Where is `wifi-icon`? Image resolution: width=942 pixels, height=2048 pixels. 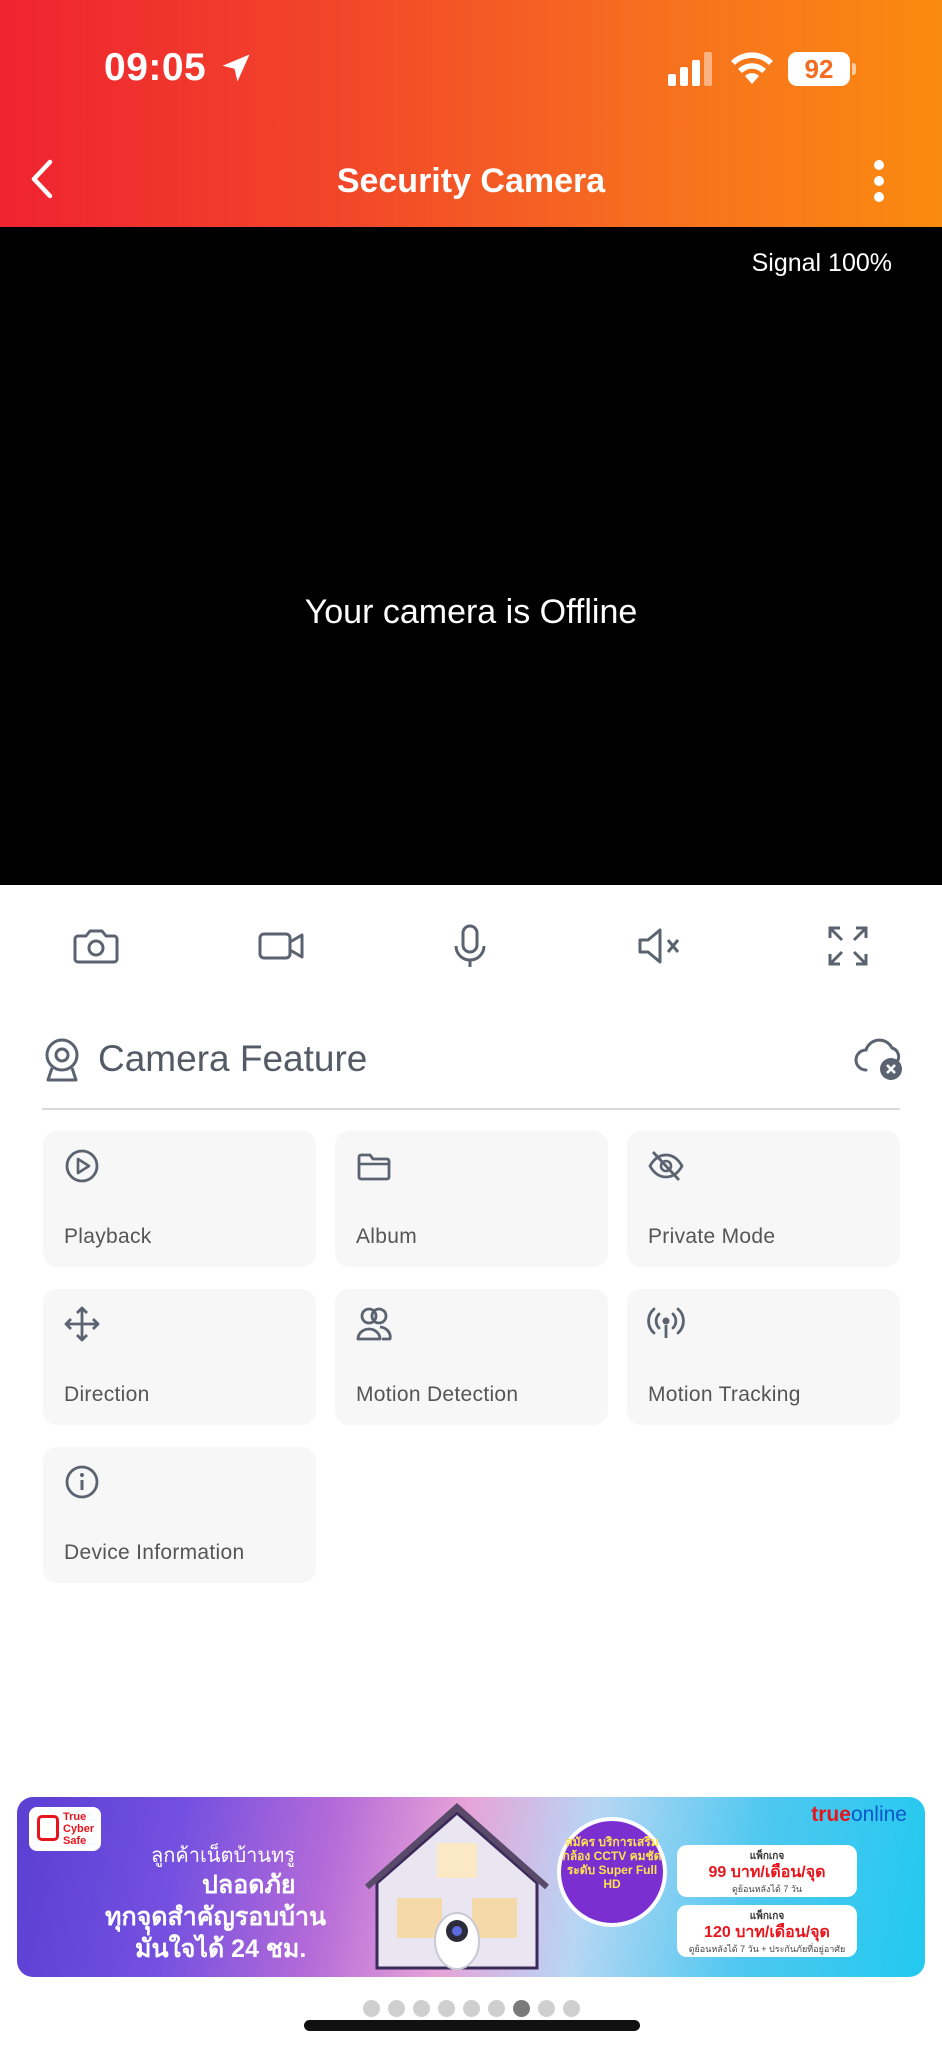
wifi-icon is located at coordinates (752, 68).